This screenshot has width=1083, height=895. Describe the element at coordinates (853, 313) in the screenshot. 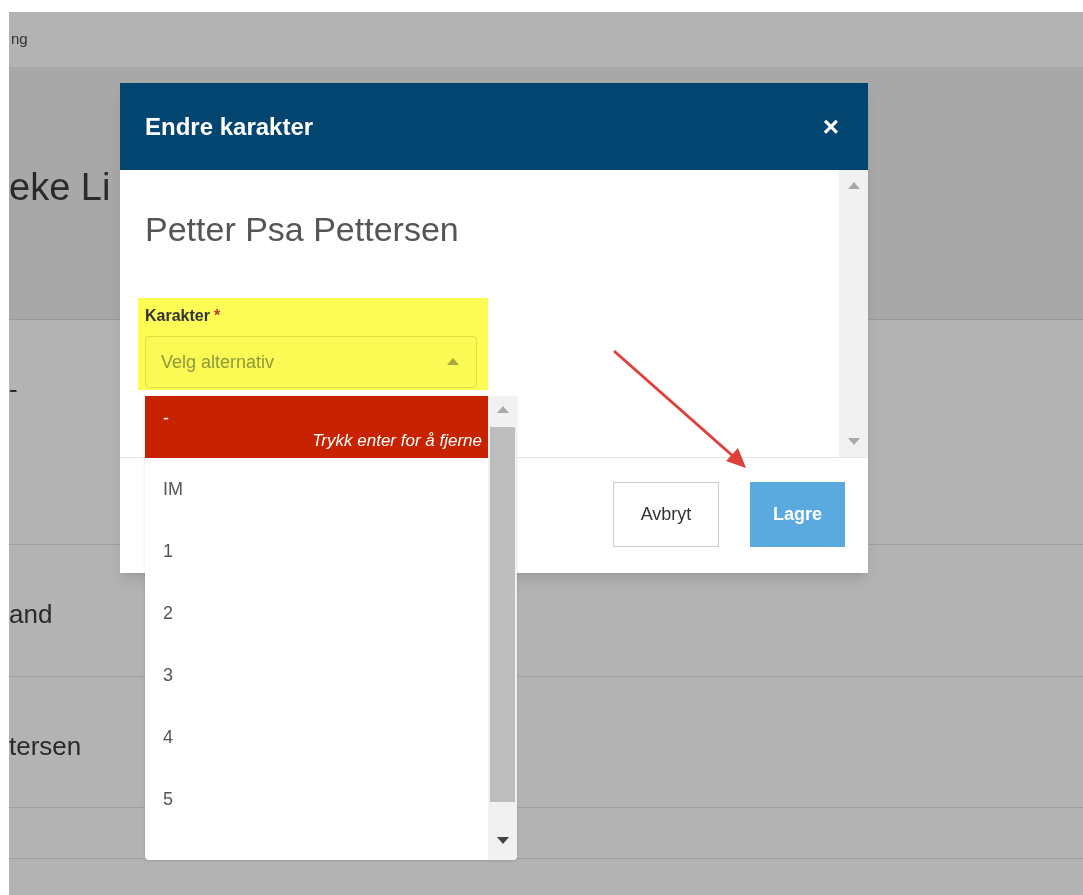

I see `scrollbar` at that location.